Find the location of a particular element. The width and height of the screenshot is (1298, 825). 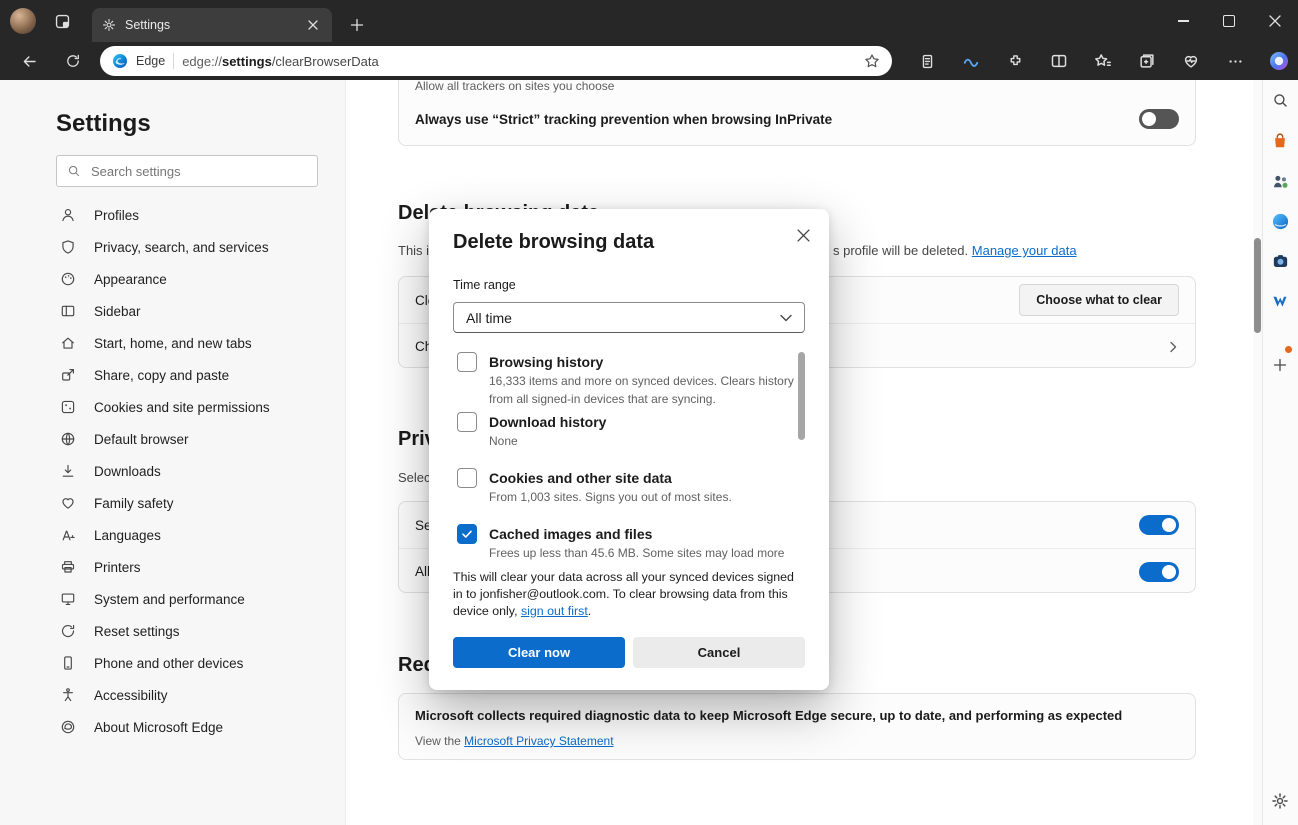

time-range-value: All time is located at coordinates (489, 317).